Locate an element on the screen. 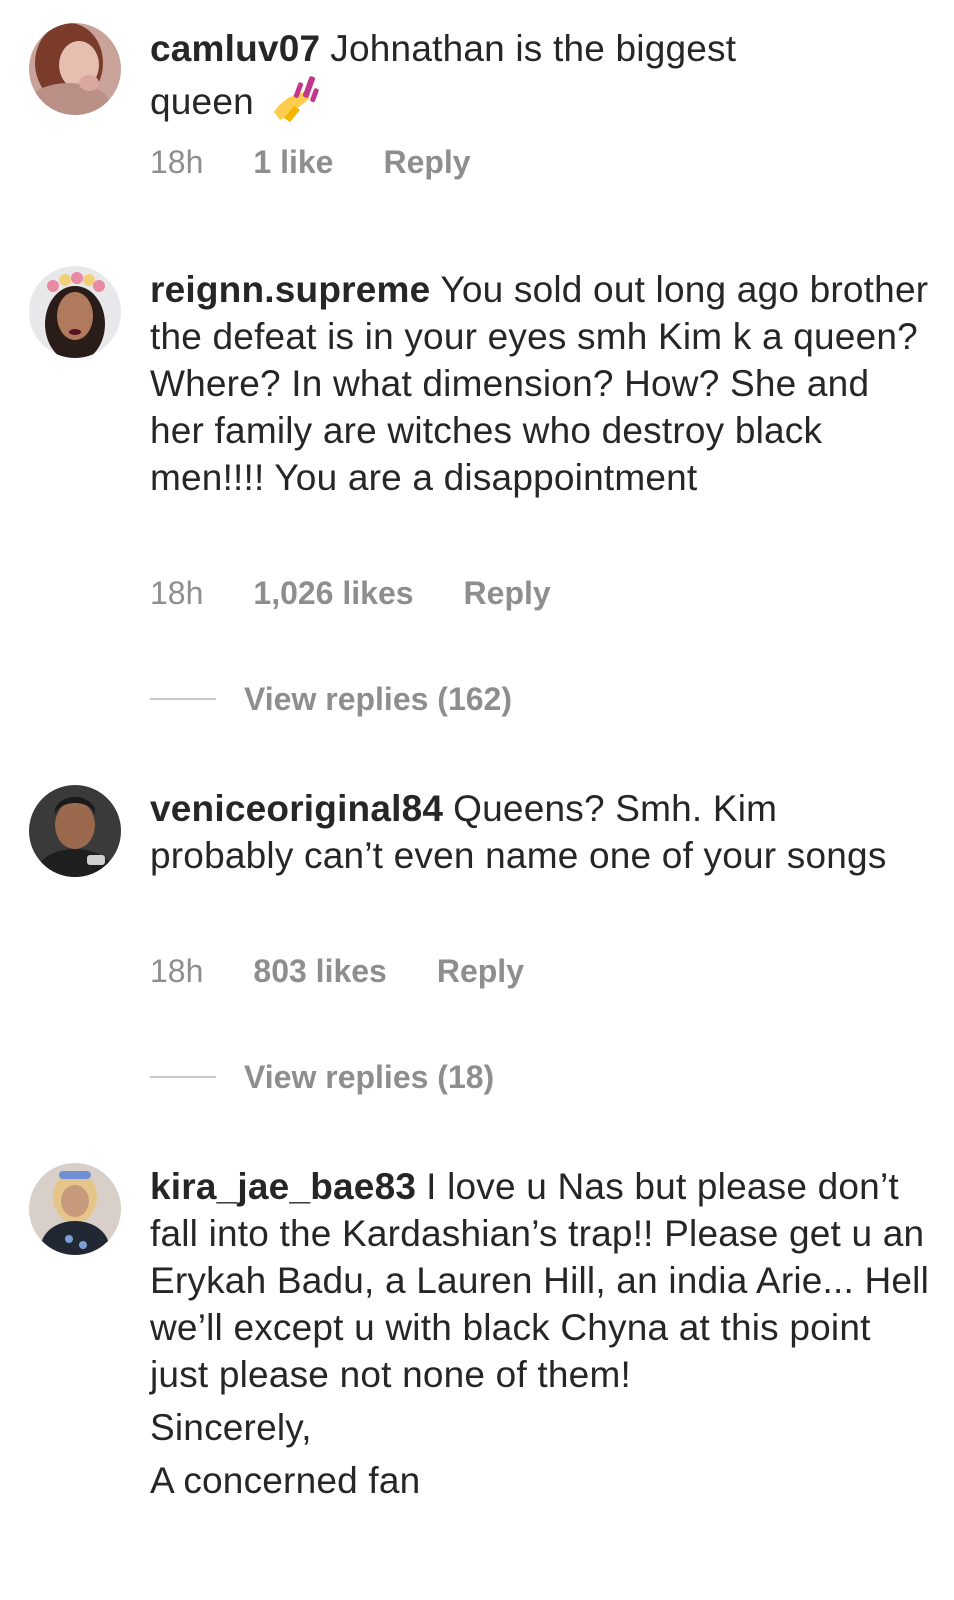 This screenshot has height=1600, width=954. comment-body-line-2: queen is located at coordinates (202, 101).